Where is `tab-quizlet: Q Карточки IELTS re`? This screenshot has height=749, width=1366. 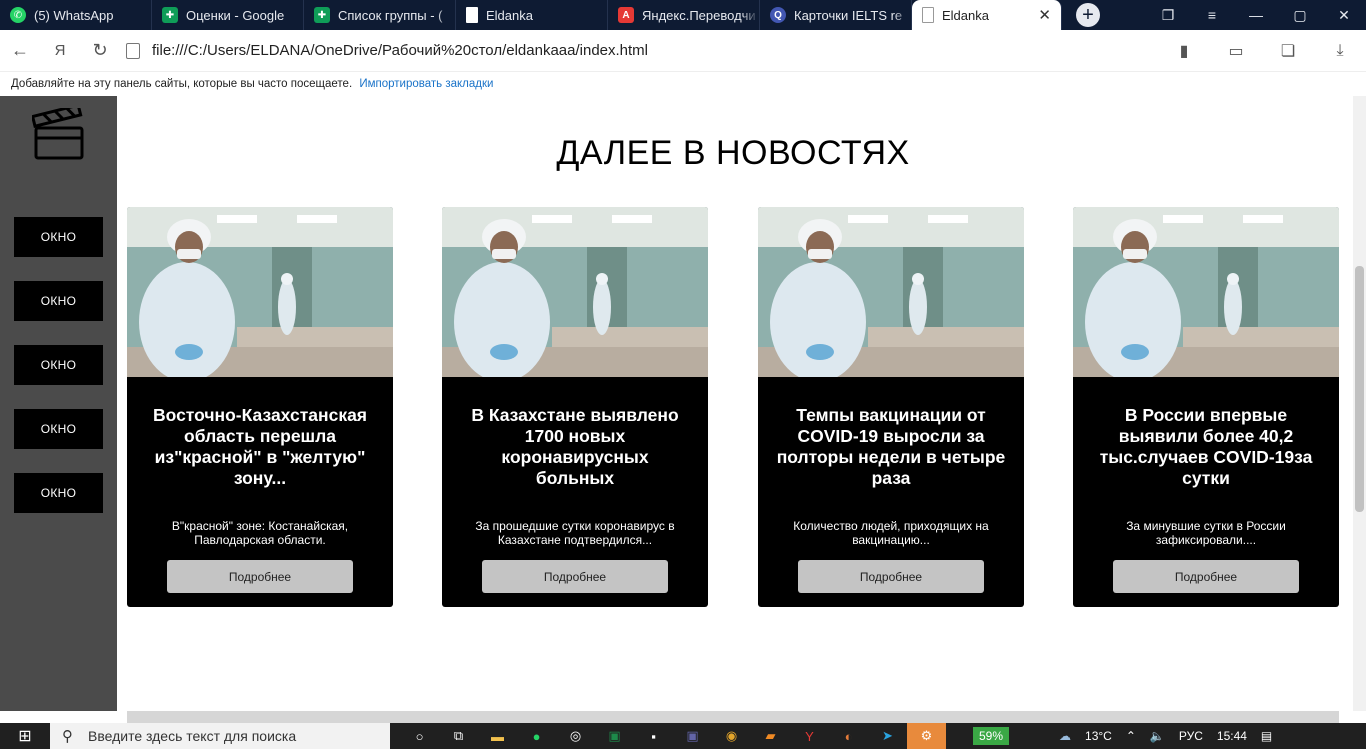
tab-quizlet: Q Карточки IELTS re is located at coordinates (836, 15).